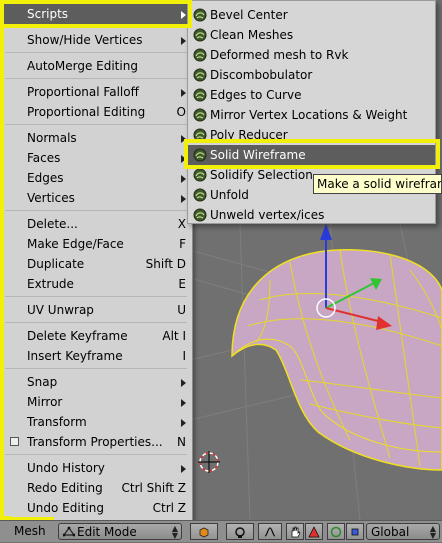 This screenshot has height=543, width=442. What do you see at coordinates (96, 92) in the screenshot?
I see `menu-item-proportional-falloff: Proportional Falloff` at bounding box center [96, 92].